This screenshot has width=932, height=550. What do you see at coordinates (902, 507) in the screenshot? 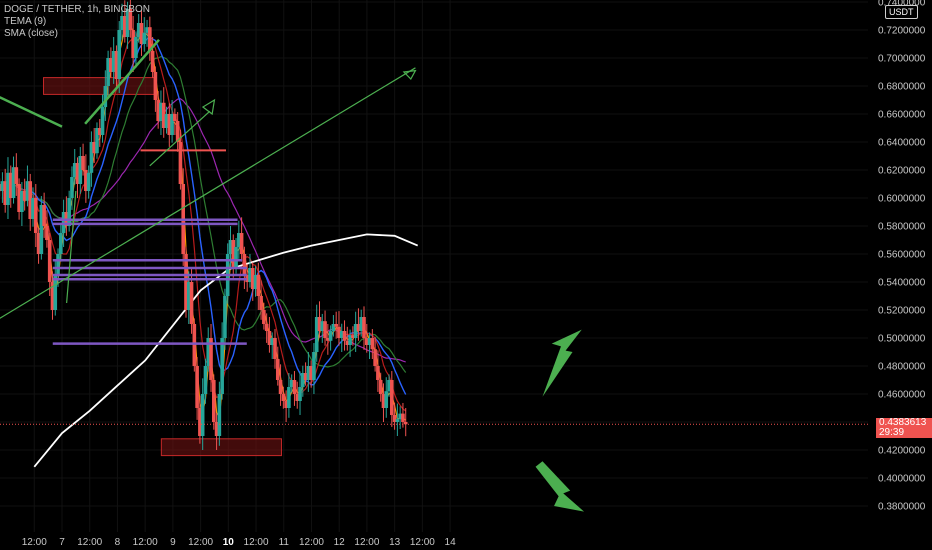
I see `price-tick-label: 0.3800000` at bounding box center [902, 507].